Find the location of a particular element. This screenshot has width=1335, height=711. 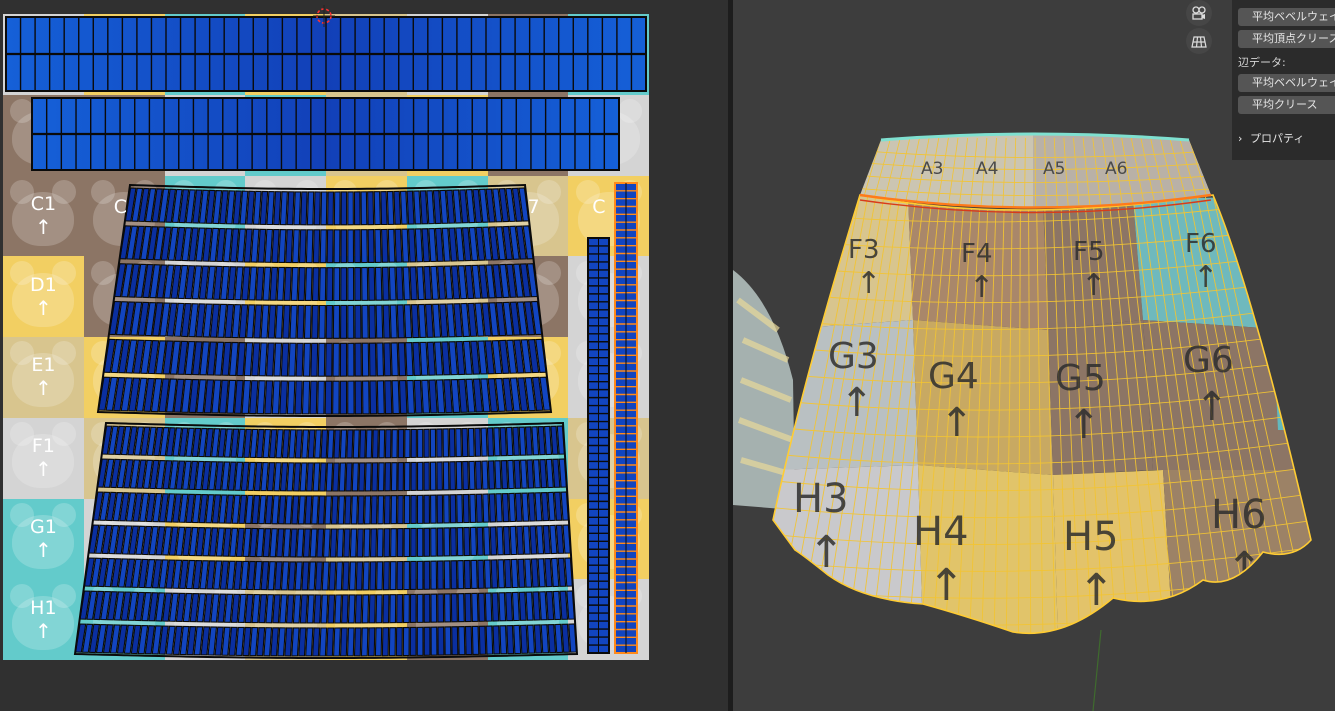

mean-bevel-weight-edge-field: 平均ベベルウェイト is located at coordinates (1286, 83).